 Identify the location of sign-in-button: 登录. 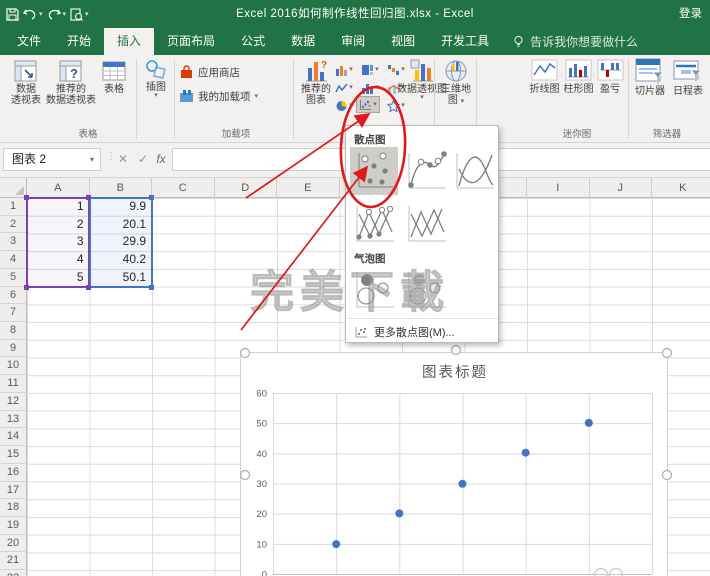
(690, 14).